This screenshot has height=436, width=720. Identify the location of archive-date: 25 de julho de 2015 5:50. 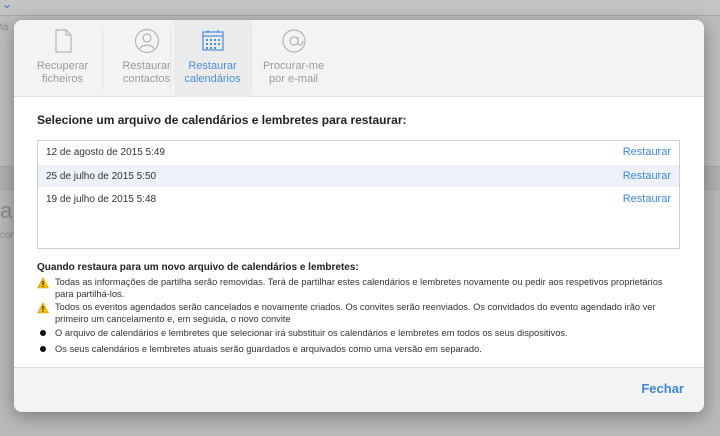
(101, 176).